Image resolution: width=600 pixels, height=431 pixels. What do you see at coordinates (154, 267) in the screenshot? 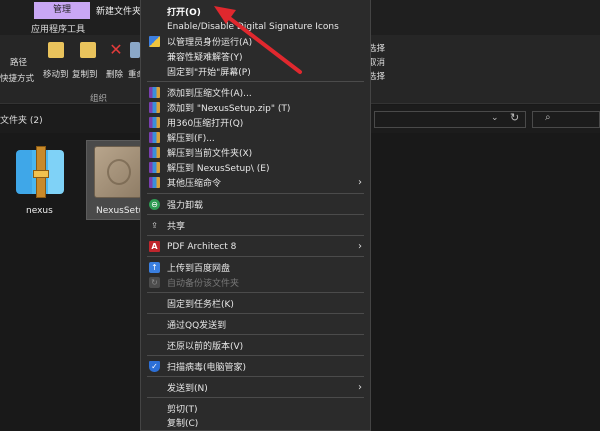
I see `cloud-upload-icon: ↑` at bounding box center [154, 267].